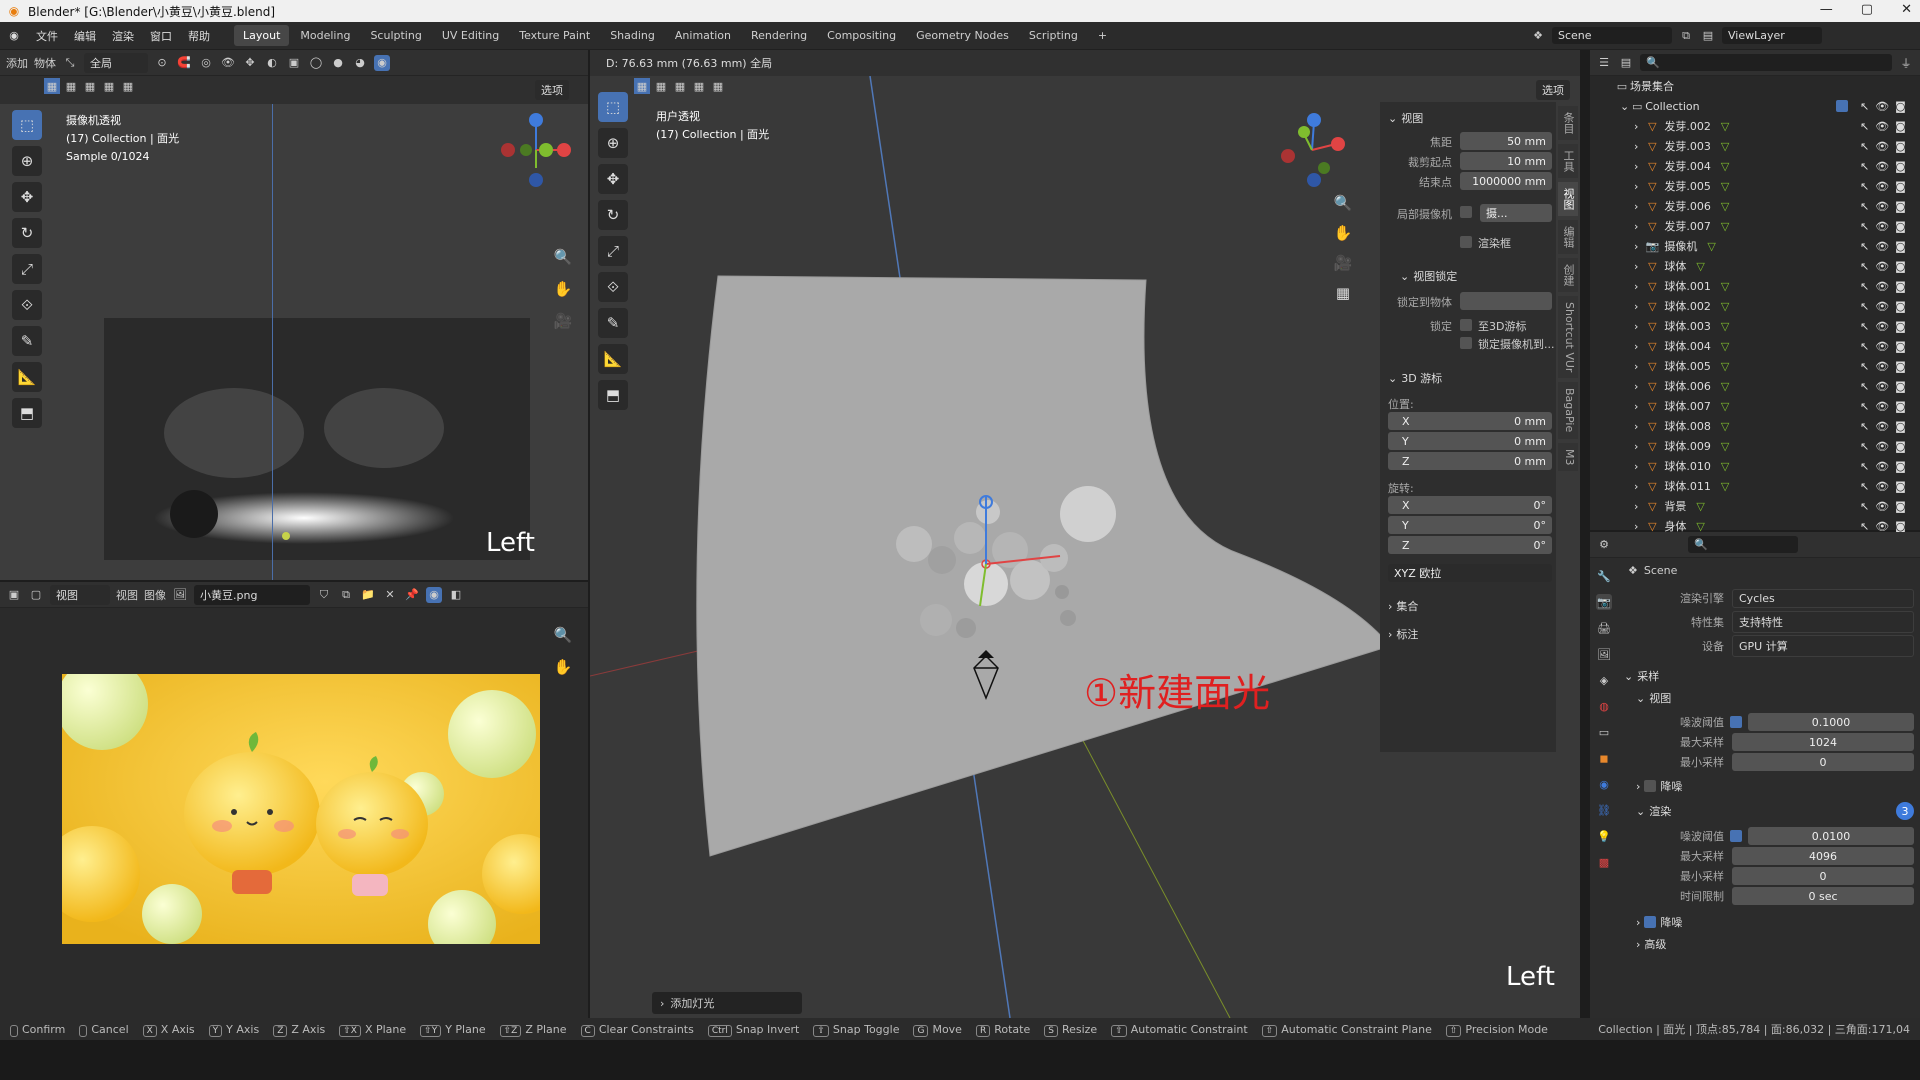 The width and height of the screenshot is (1920, 1080). Describe the element at coordinates (1506, 181) in the screenshot. I see `clip-end-field: 1000000 mm` at that location.